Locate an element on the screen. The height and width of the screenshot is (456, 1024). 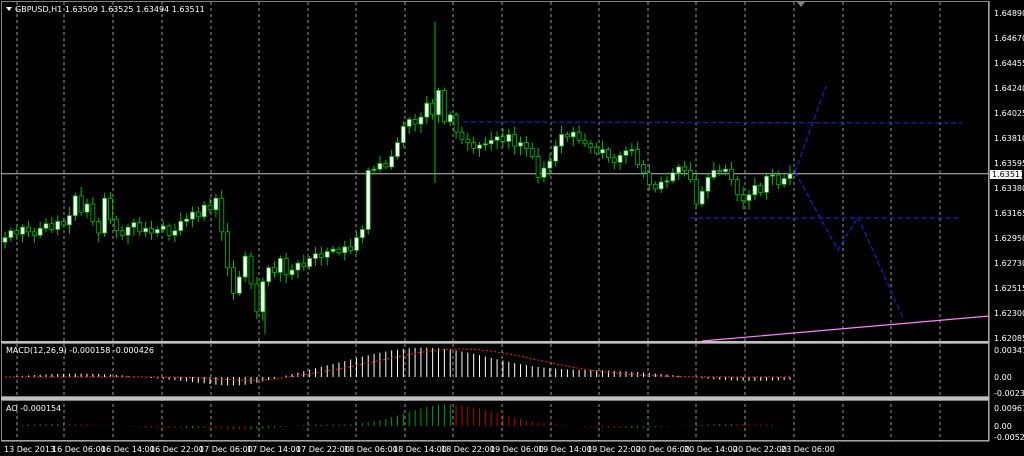
price-tick: 1.64670 is located at coordinates (1009, 38).